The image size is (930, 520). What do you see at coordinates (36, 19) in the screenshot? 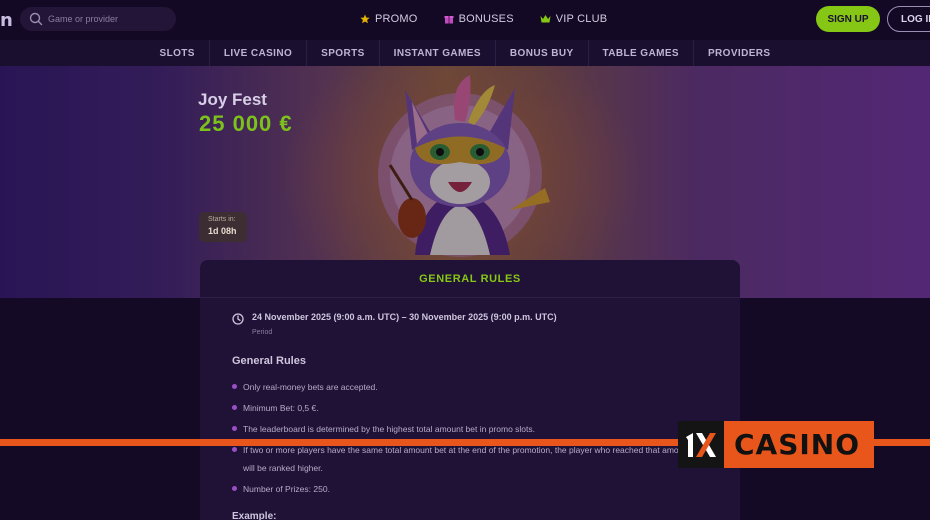
I see `search-icon` at bounding box center [36, 19].